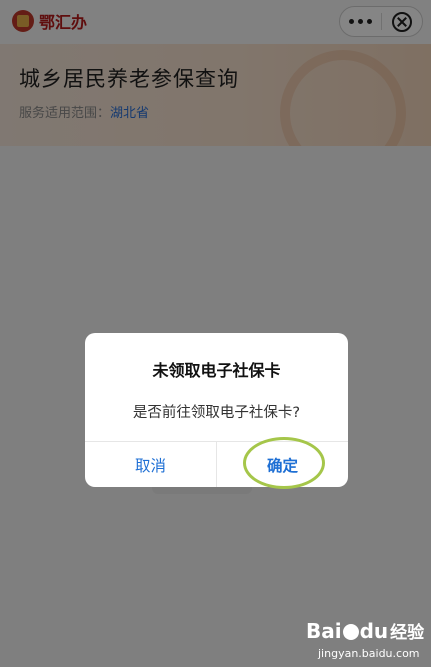 This screenshot has width=431, height=667. Describe the element at coordinates (216, 370) in the screenshot. I see `dialog-title: 未领取电子社保卡` at that location.